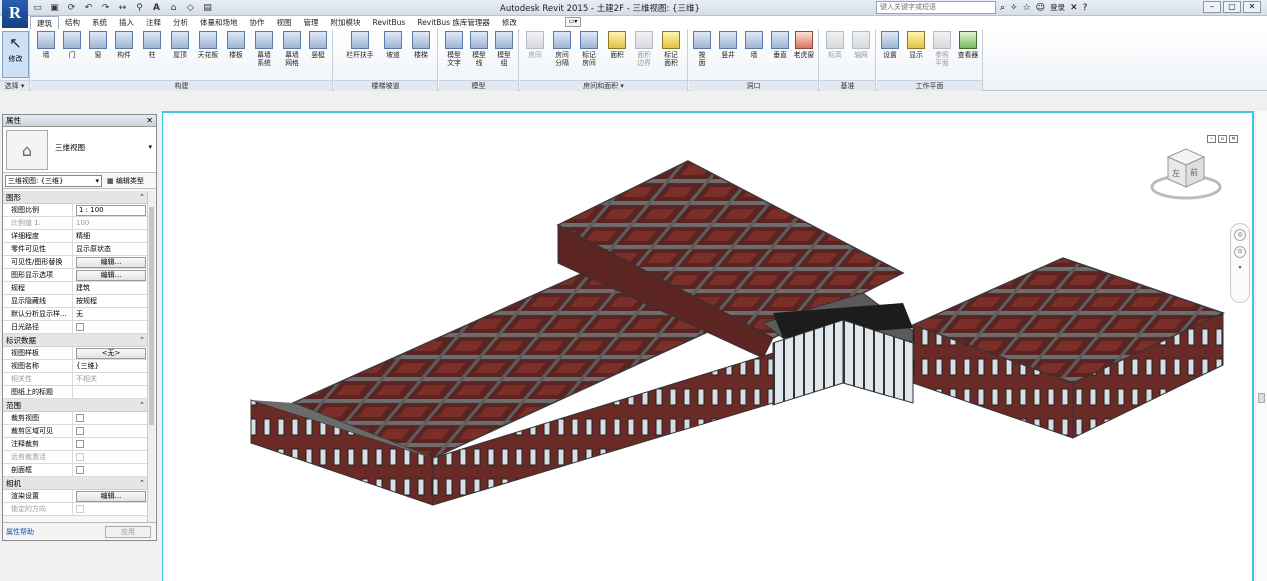 The height and width of the screenshot is (581, 1267). I want to click on tab-collaborate: 协作, so click(257, 22).